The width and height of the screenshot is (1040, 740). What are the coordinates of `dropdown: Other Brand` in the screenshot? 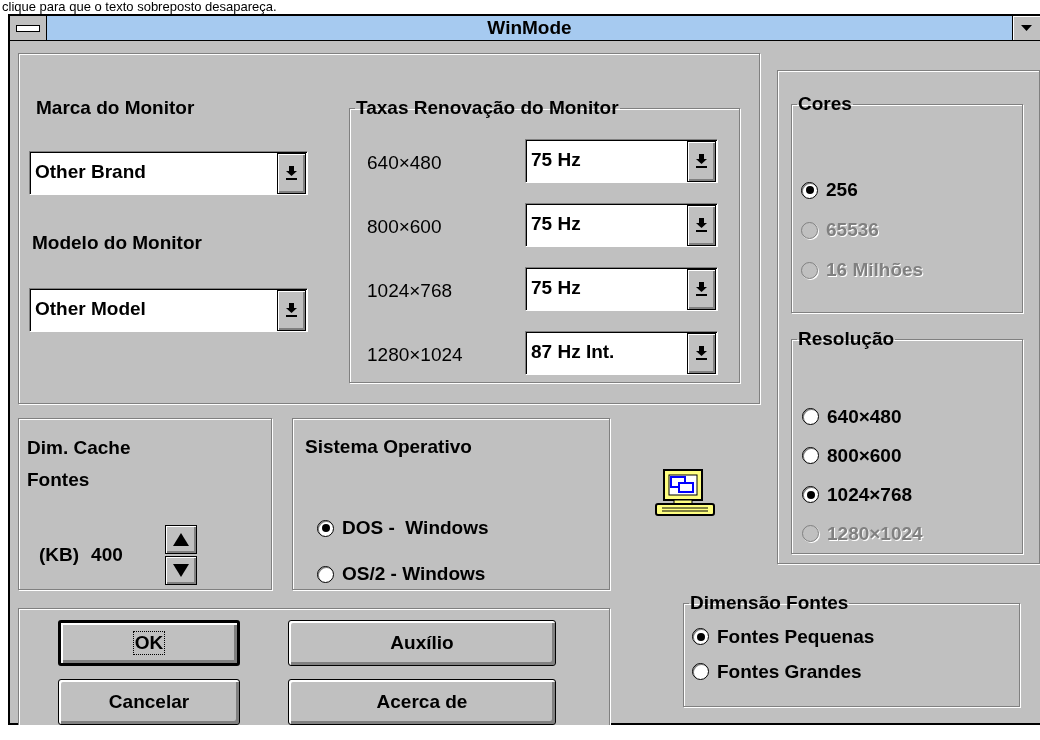 It's located at (168, 173).